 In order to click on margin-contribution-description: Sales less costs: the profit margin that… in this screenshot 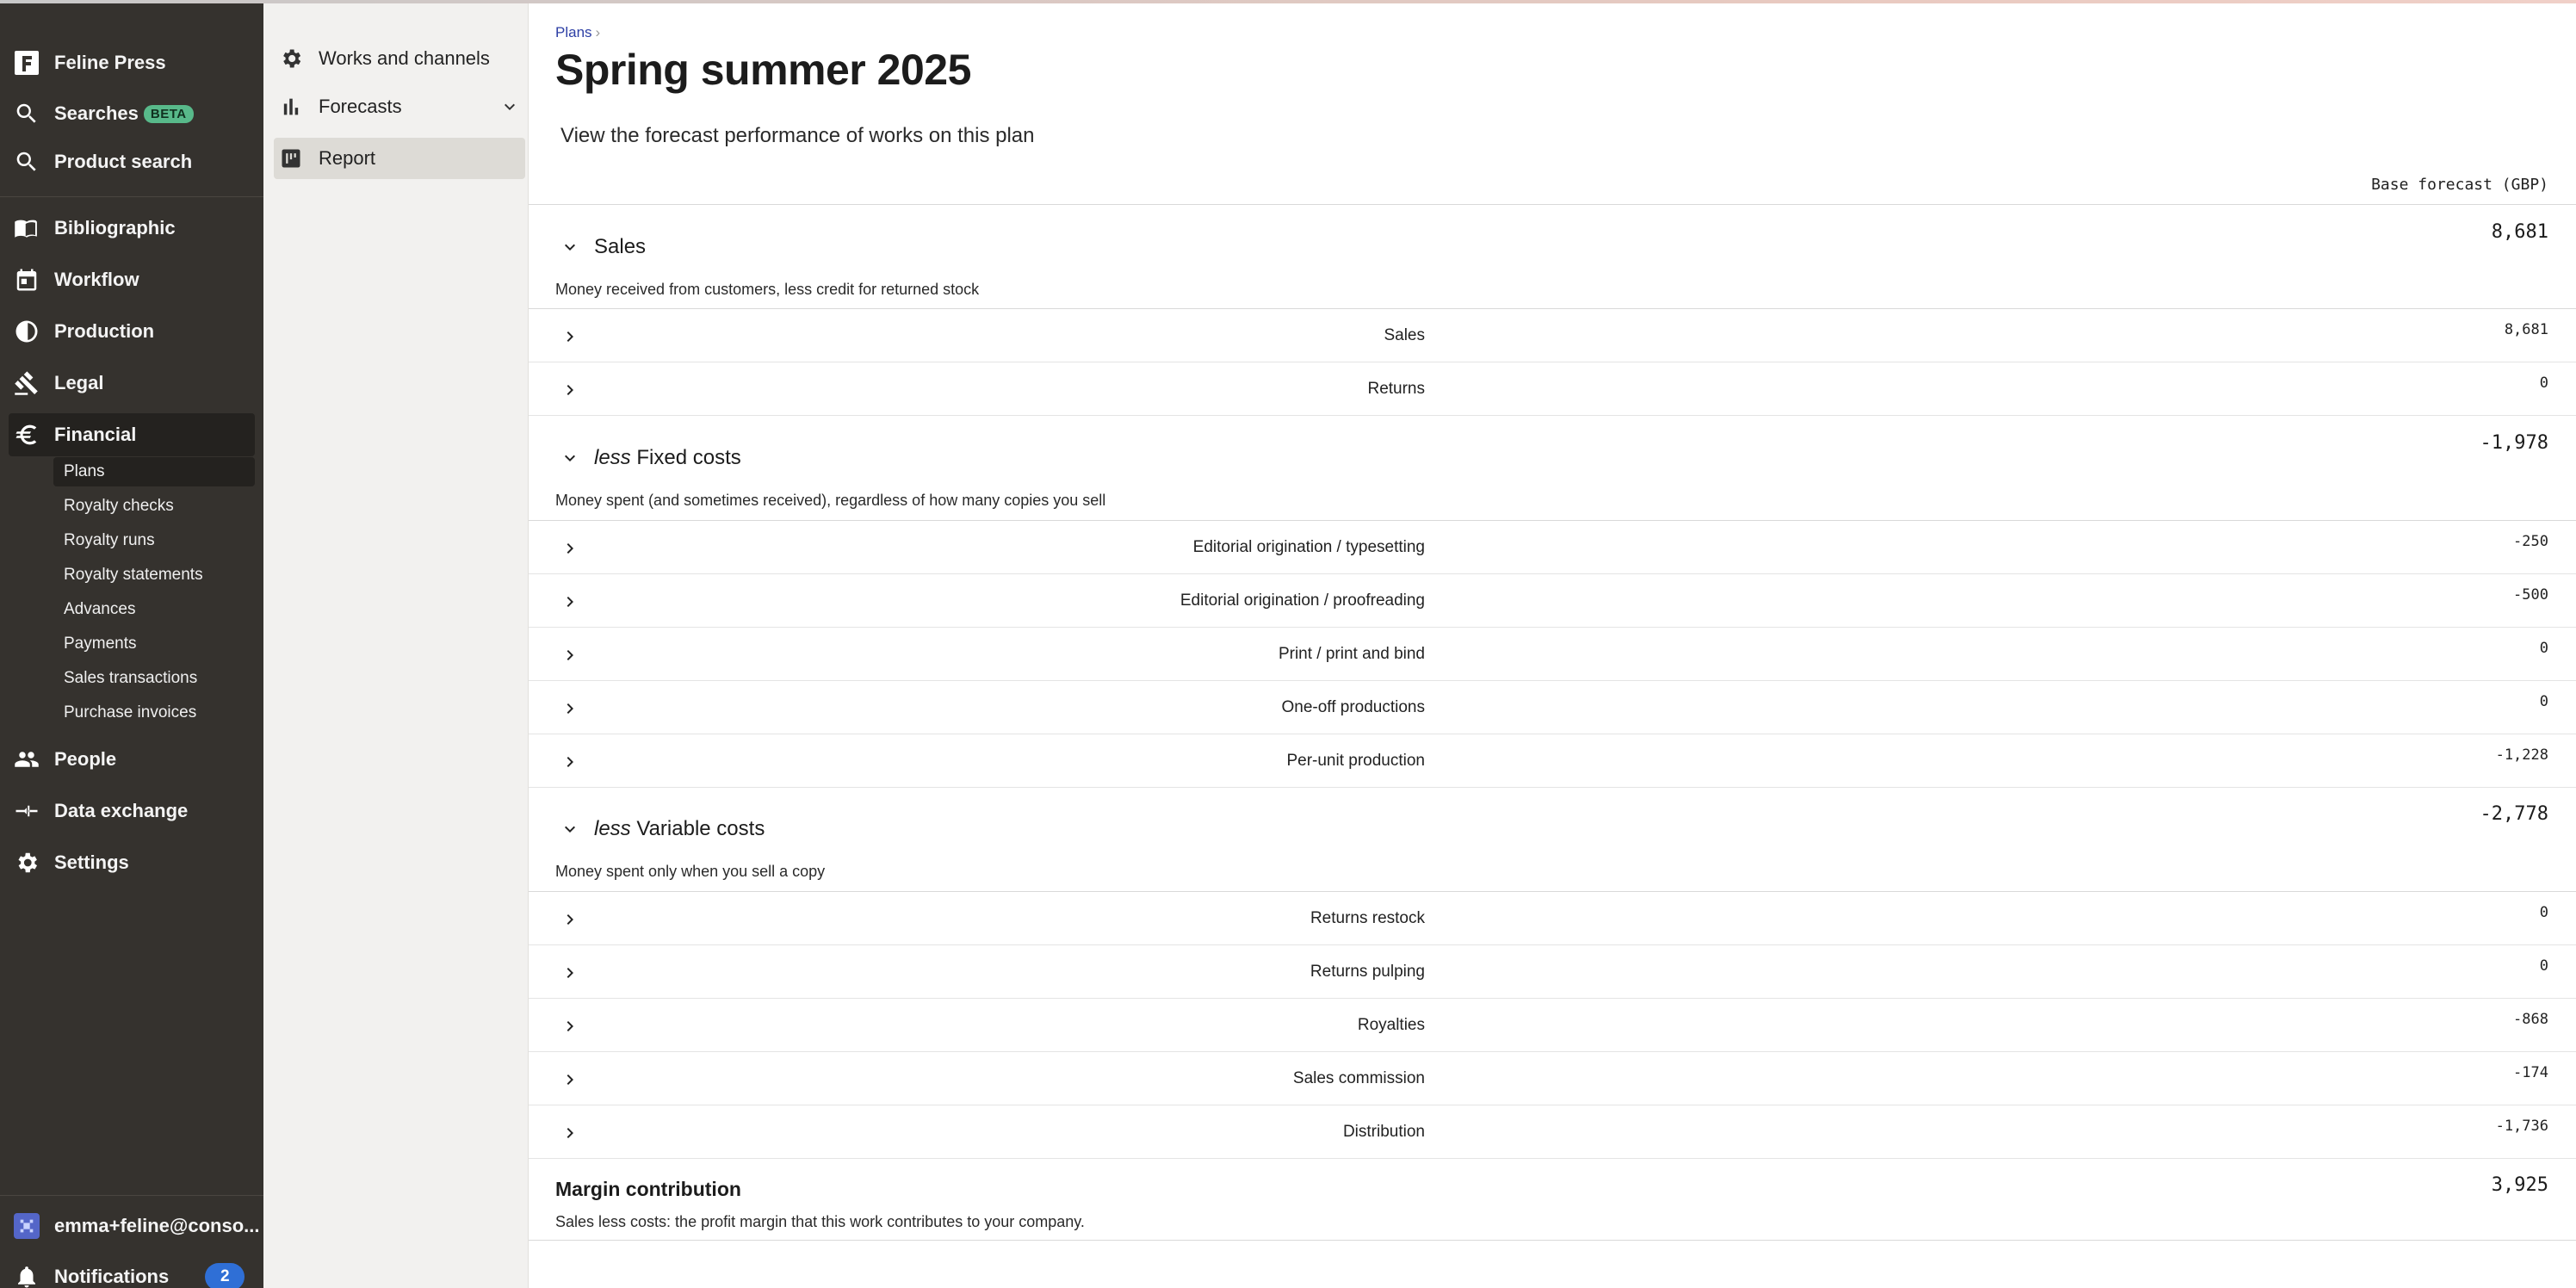, I will do `click(820, 1221)`.